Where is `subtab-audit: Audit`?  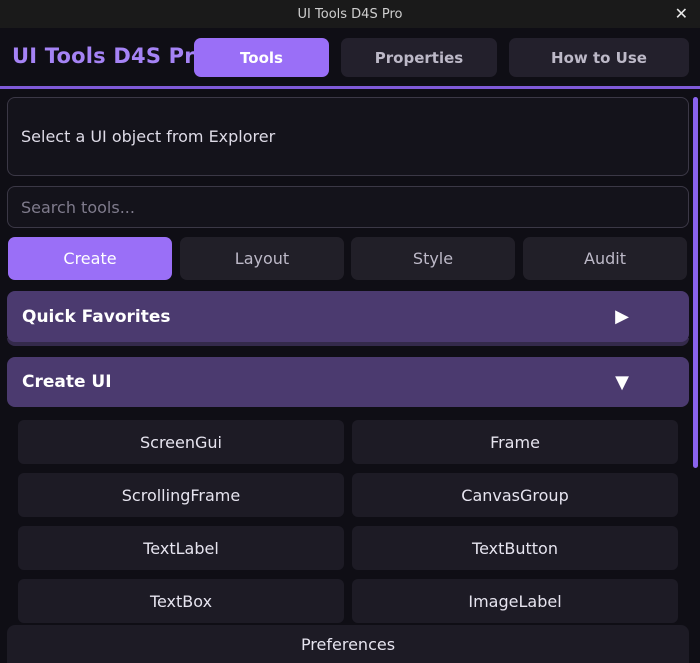
subtab-audit: Audit is located at coordinates (605, 258).